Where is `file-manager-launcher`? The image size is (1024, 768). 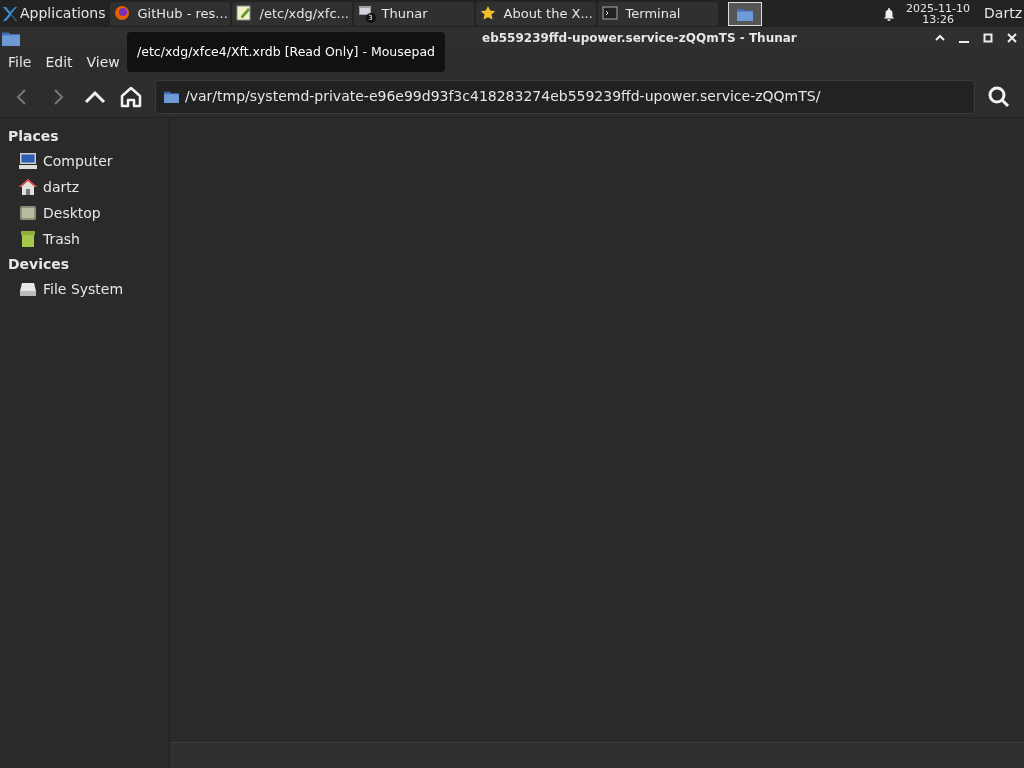
file-manager-launcher is located at coordinates (744, 13).